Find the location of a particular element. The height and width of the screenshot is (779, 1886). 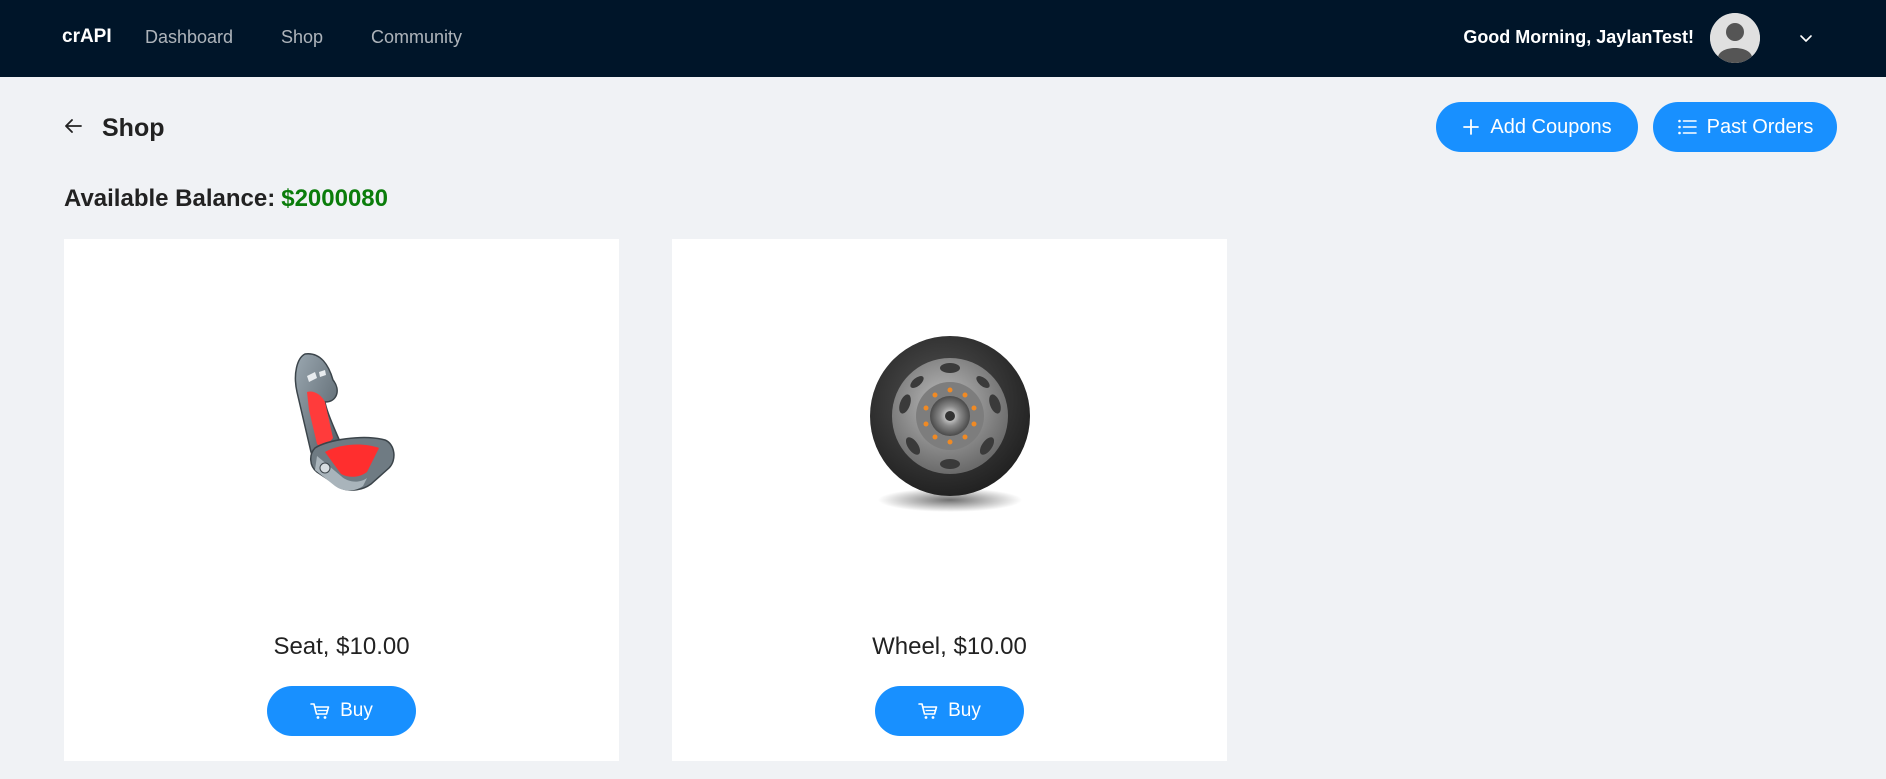

greeting-text: Good Morning, JaylanTest! is located at coordinates (1578, 37).